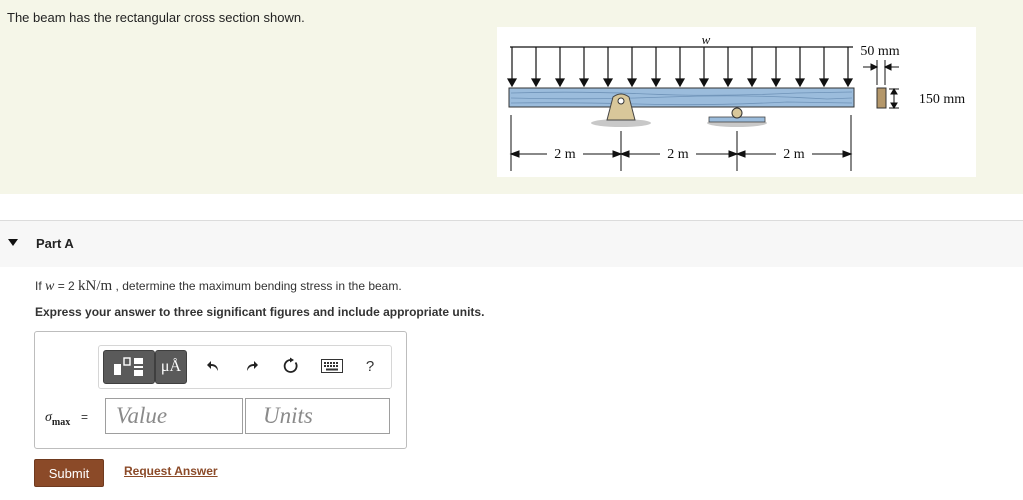 The image size is (1023, 500). I want to click on sigma-max-label: σmax, so click(57, 419).